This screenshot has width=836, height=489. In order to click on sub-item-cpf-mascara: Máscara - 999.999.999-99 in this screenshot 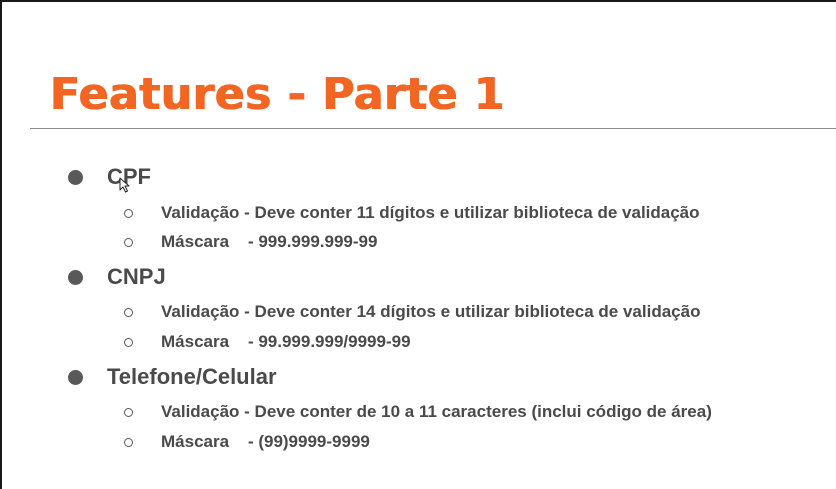, I will do `click(250, 242)`.